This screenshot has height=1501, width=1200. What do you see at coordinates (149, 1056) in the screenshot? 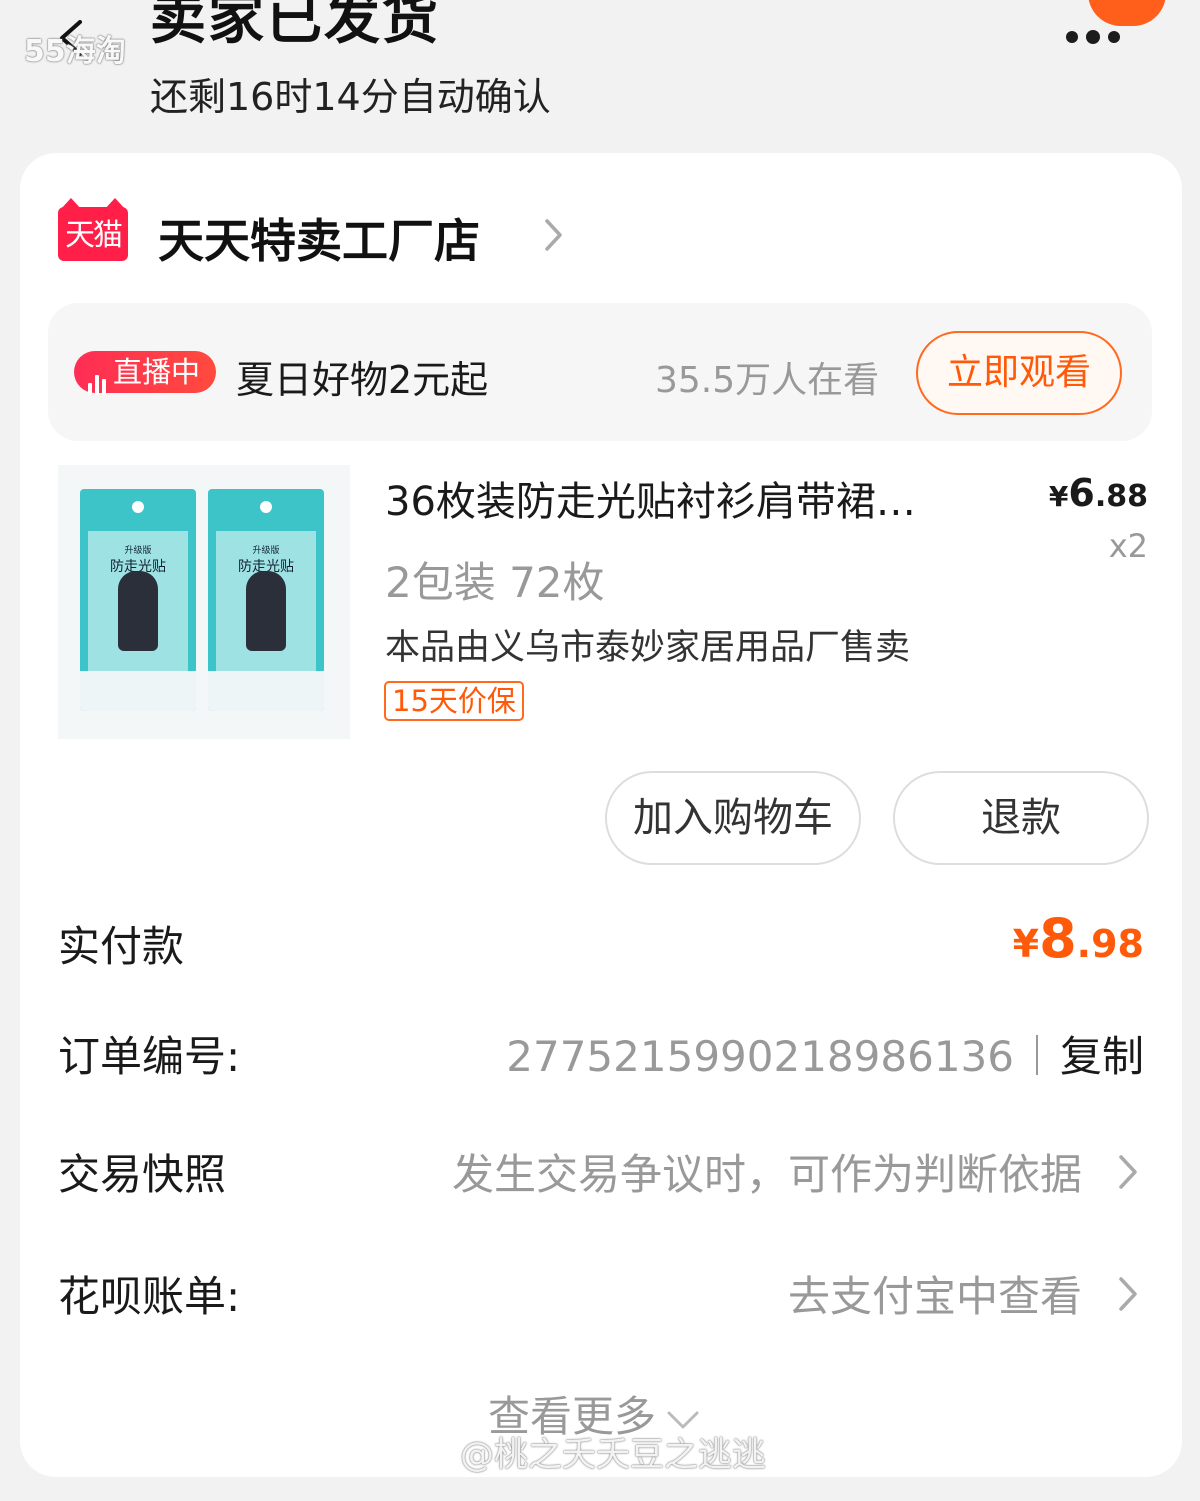
I see `order-number-label: 订单编号:` at bounding box center [149, 1056].